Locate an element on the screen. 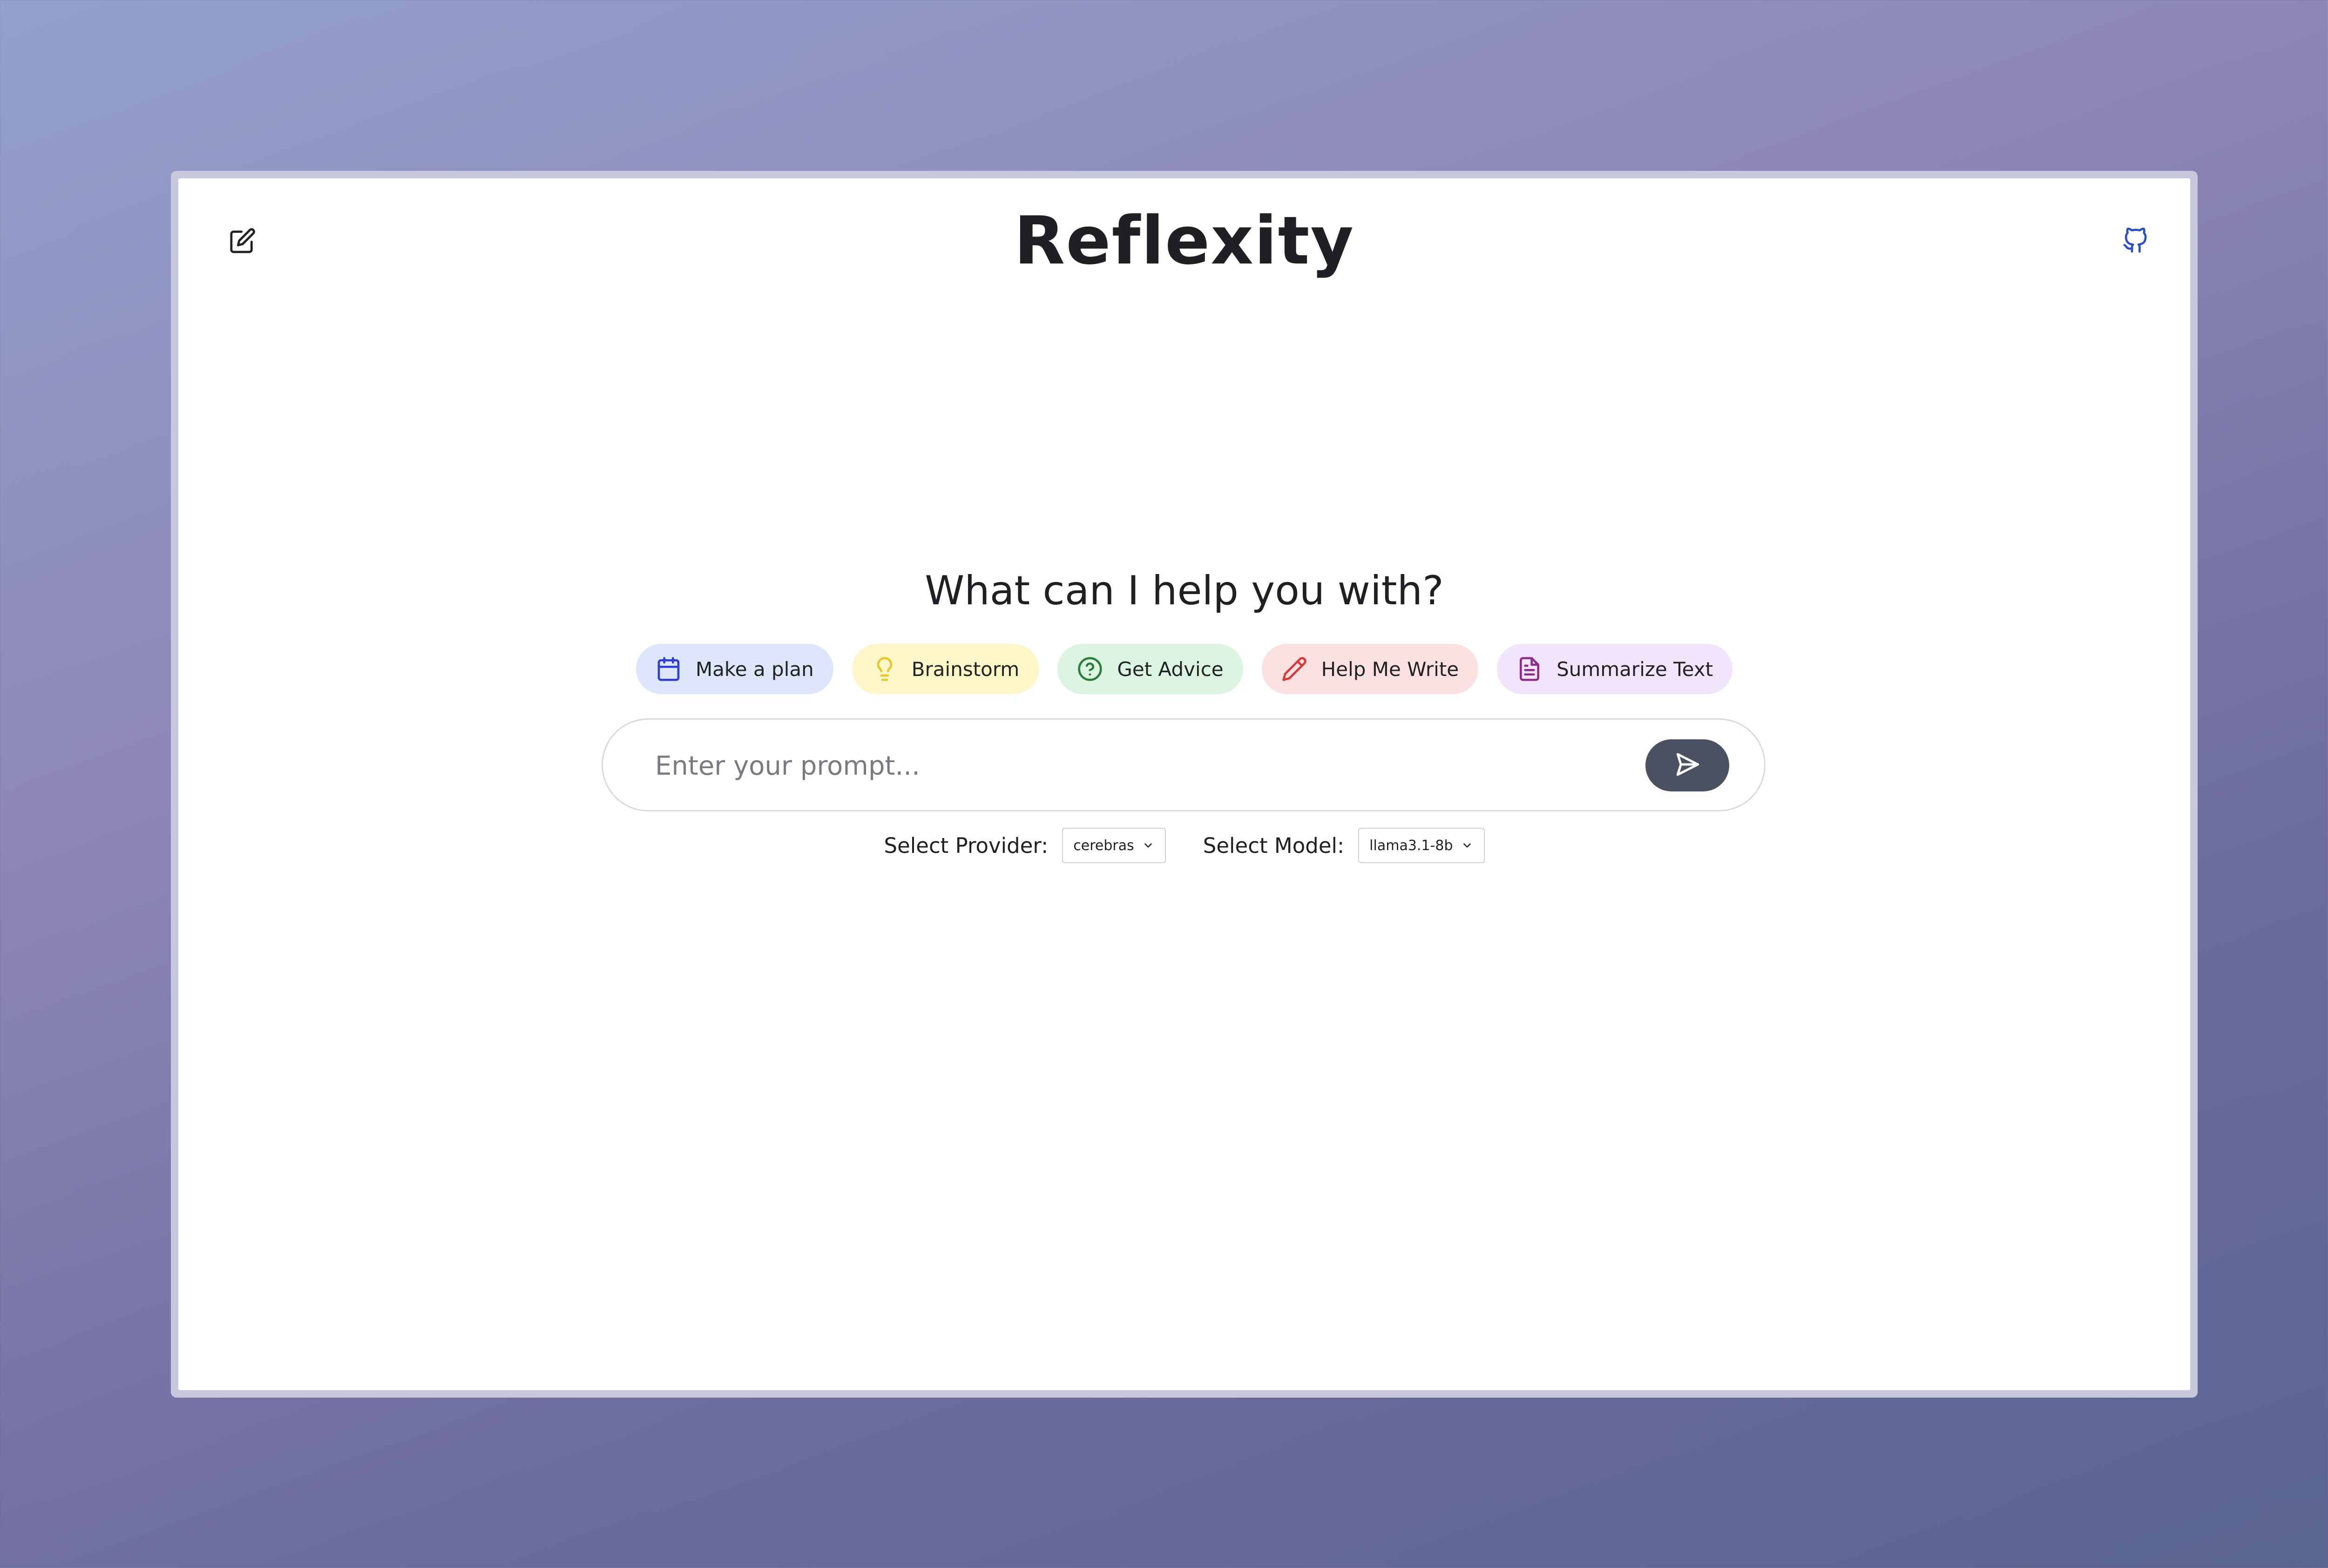  chip-label: Make a plan is located at coordinates (754, 669).